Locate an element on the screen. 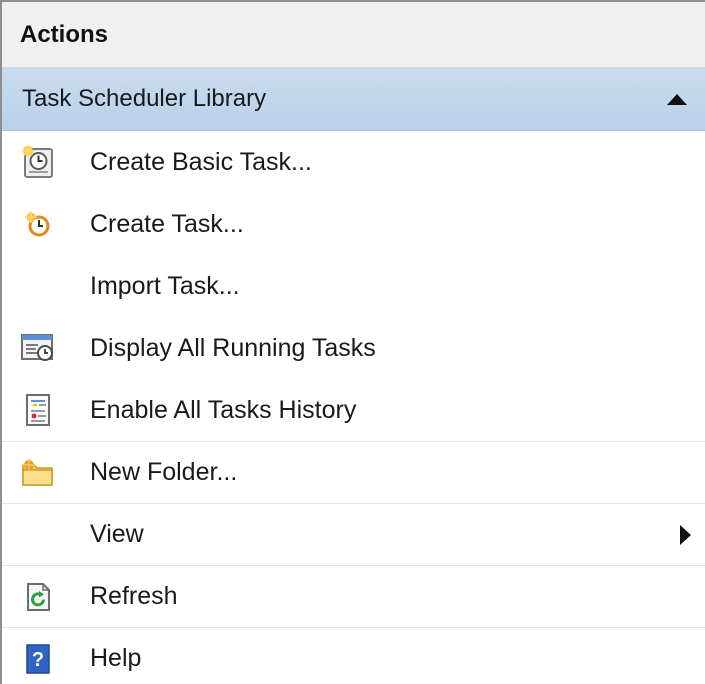  action-refresh: Refresh is located at coordinates (353, 596).